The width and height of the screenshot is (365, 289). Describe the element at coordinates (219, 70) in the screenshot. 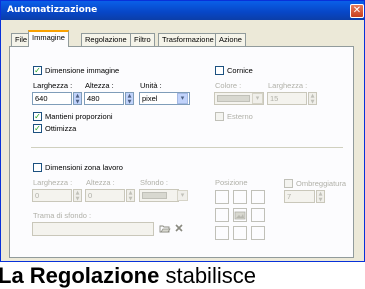

I see `frame-checkbox` at that location.